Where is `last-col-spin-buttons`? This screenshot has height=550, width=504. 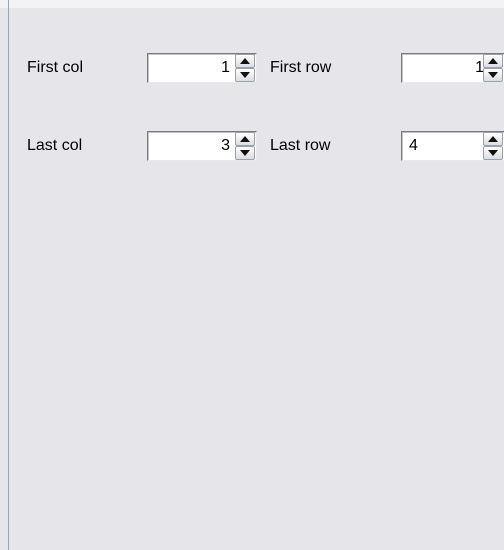
last-col-spin-buttons is located at coordinates (245, 146).